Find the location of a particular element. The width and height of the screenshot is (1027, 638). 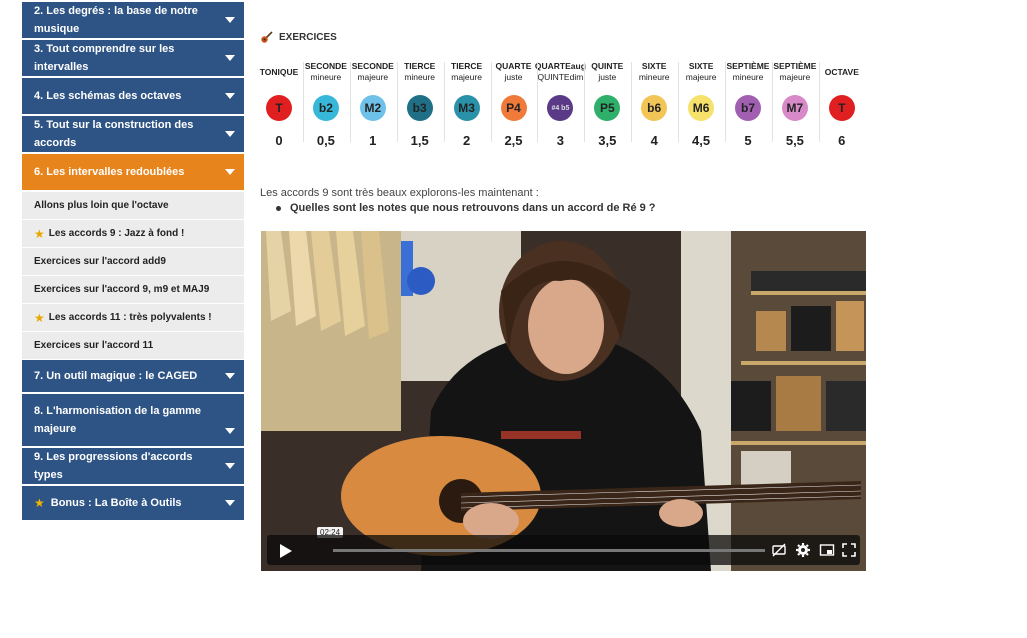

section-harmonisation: 8. L'harmonisation de la gamme majeure is located at coordinates (133, 421).